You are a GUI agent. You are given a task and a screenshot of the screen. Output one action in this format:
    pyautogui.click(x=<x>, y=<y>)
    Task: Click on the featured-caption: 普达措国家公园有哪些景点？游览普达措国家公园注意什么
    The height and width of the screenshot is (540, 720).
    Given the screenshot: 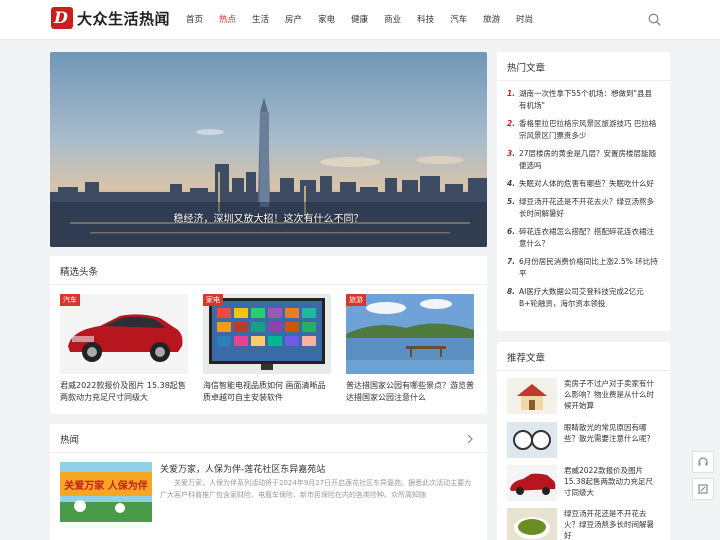 What is the action you would take?
    pyautogui.click(x=410, y=392)
    